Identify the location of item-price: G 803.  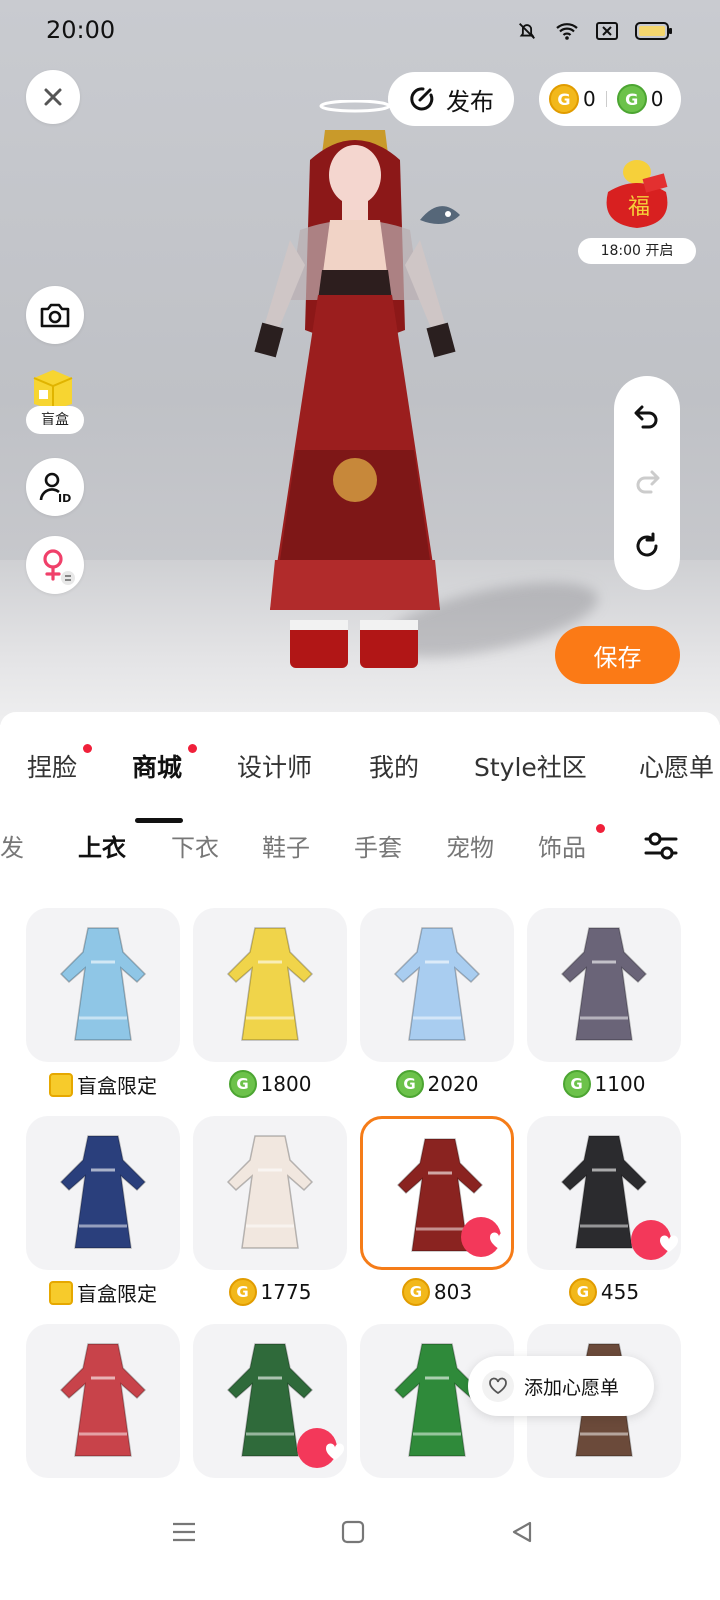
(437, 1292).